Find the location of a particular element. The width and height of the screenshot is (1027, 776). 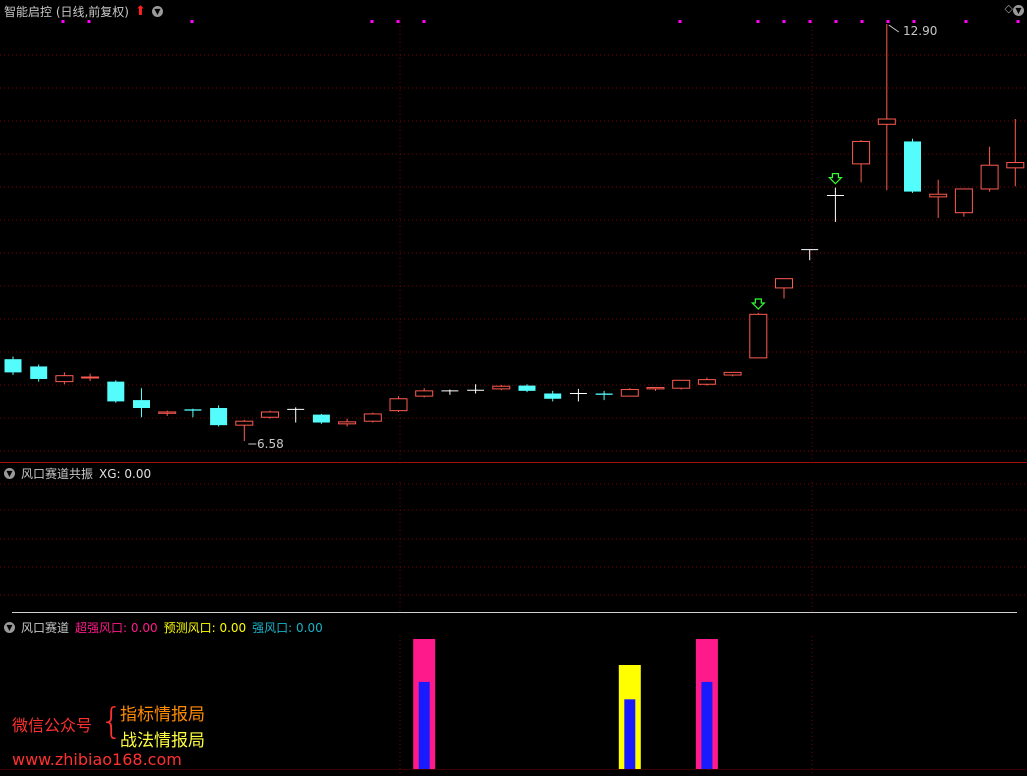

legend-predict: 预测风口: 0.00 is located at coordinates (205, 628).